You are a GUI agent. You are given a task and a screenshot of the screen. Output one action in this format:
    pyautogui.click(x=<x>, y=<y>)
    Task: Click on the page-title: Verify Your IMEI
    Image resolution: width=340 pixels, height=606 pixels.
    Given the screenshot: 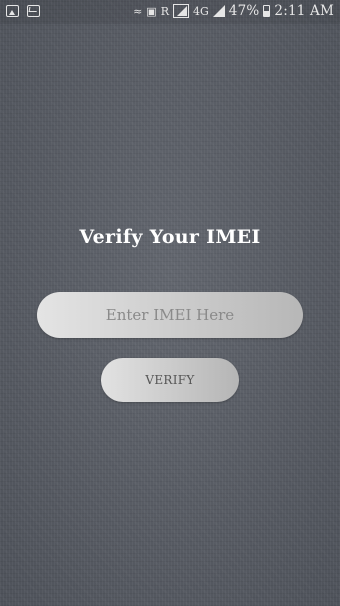 What is the action you would take?
    pyautogui.click(x=170, y=237)
    